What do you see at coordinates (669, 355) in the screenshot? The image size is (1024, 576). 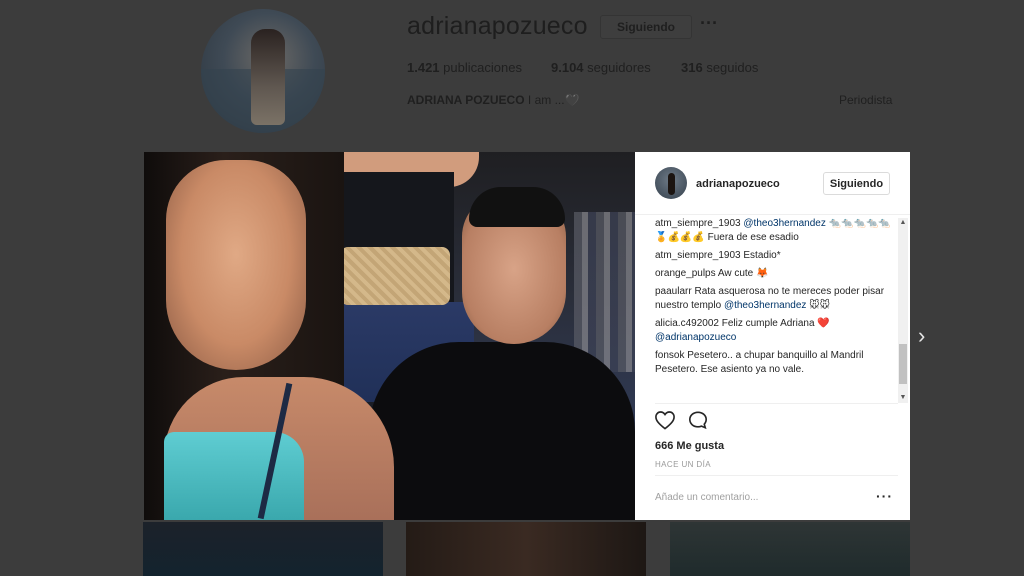 I see `comment-user: fonsok` at bounding box center [669, 355].